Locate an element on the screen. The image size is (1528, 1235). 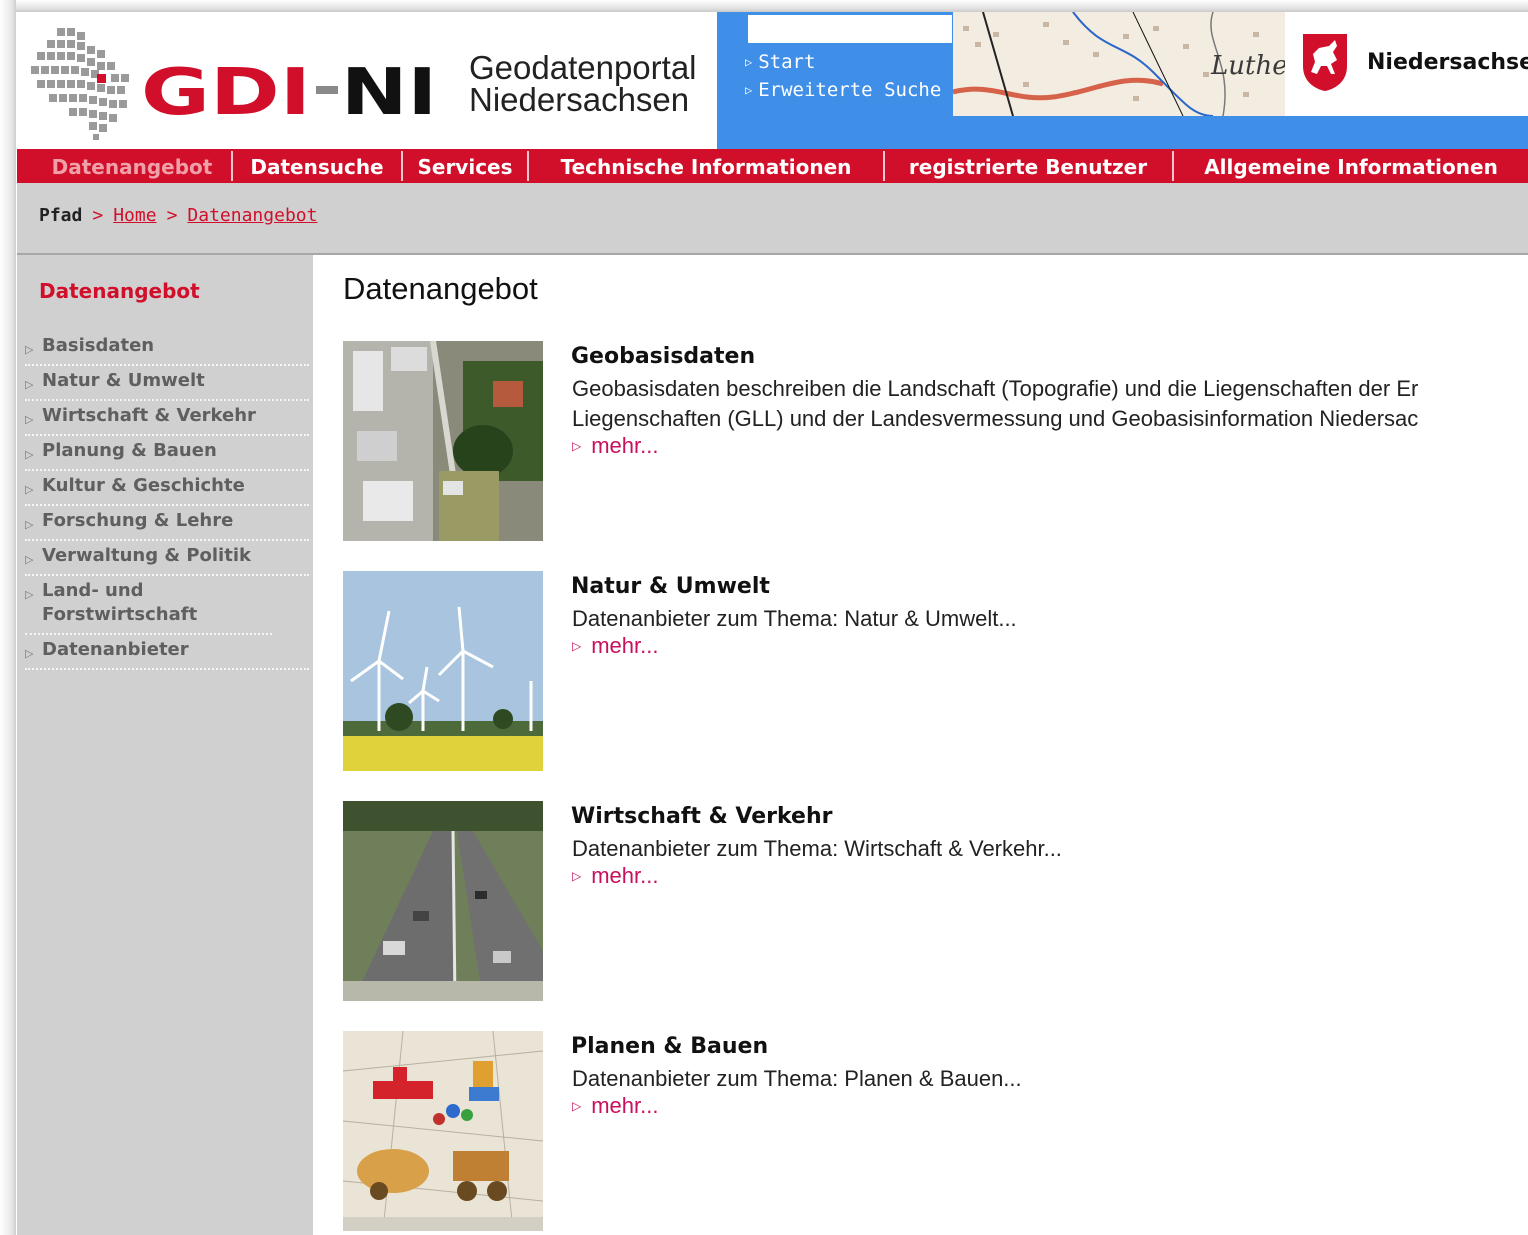
sidebar-title: Datenangebot is located at coordinates (119, 291).